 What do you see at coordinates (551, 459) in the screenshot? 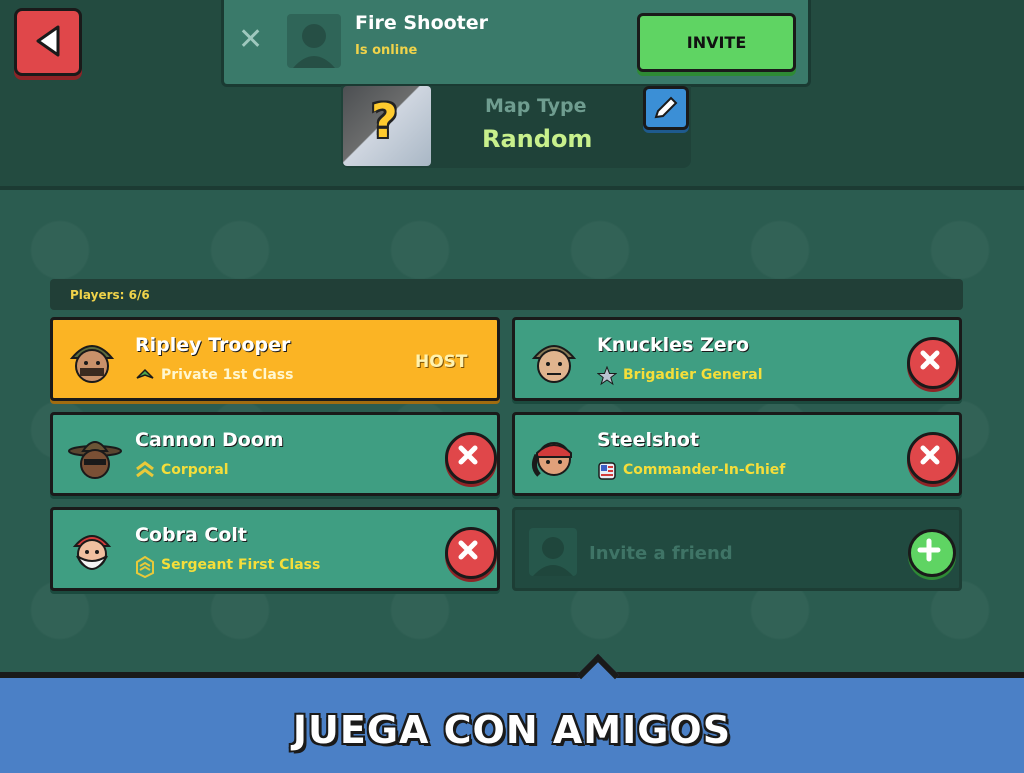
I see `bandana-avatar-icon` at bounding box center [551, 459].